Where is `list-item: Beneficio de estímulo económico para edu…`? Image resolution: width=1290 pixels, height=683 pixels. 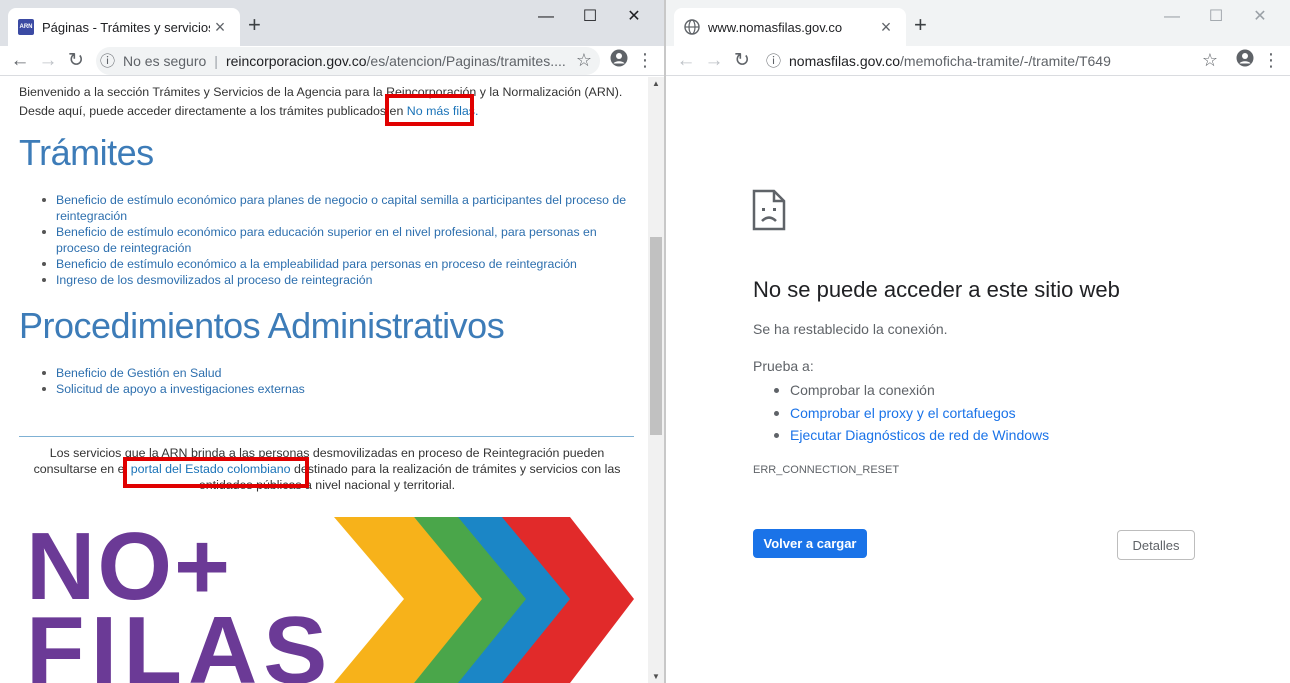
list-item: Beneficio de estímulo económico para edu… is located at coordinates (338, 240).